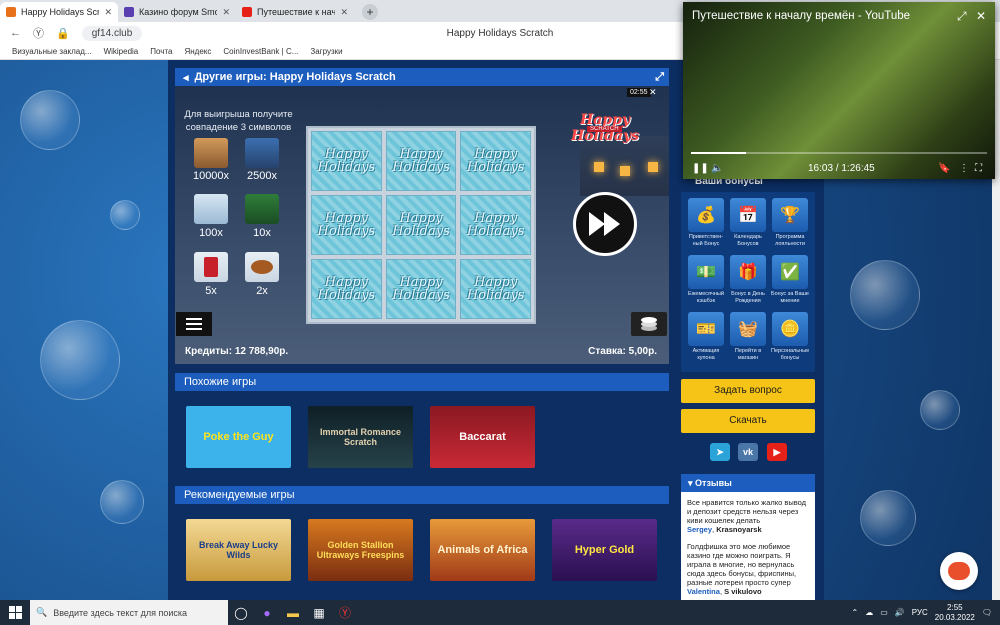 Image resolution: width=1000 pixels, height=625 pixels. Describe the element at coordinates (839, 153) in the screenshot. I see `video-progress-bar` at that location.